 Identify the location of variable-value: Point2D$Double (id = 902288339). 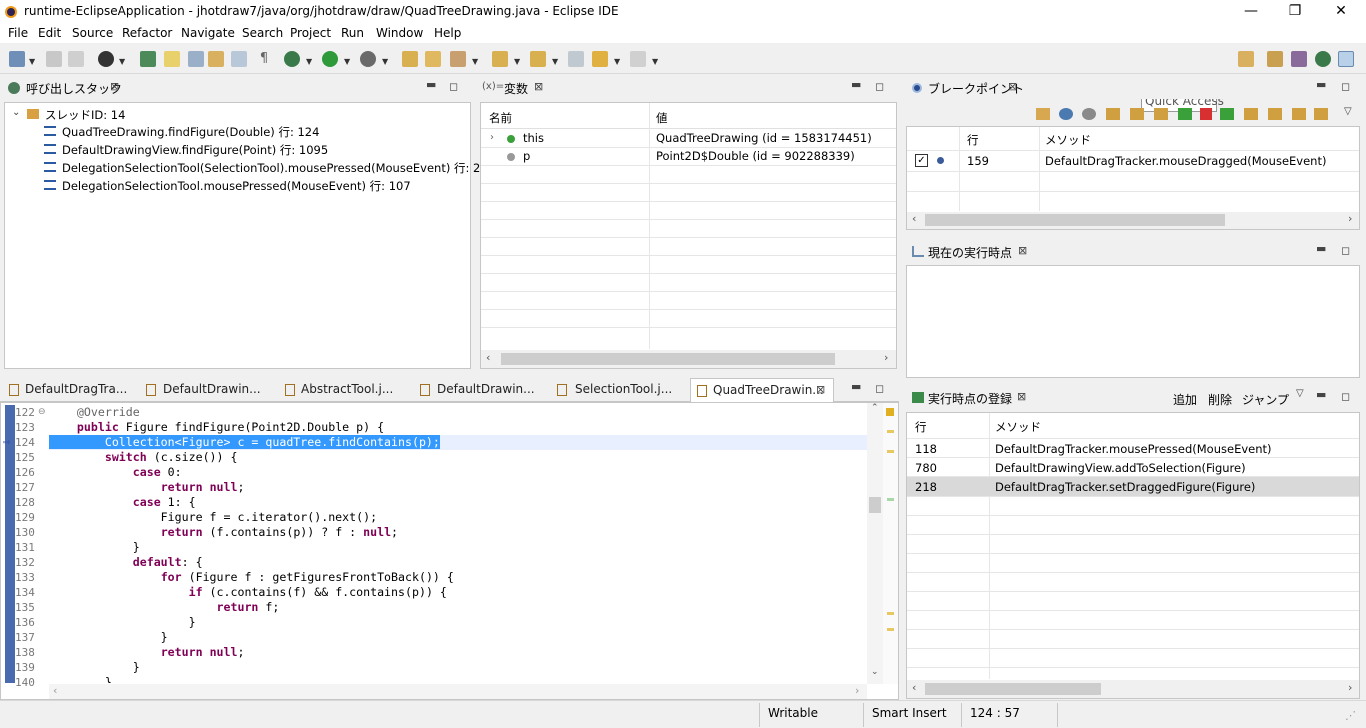
(755, 156).